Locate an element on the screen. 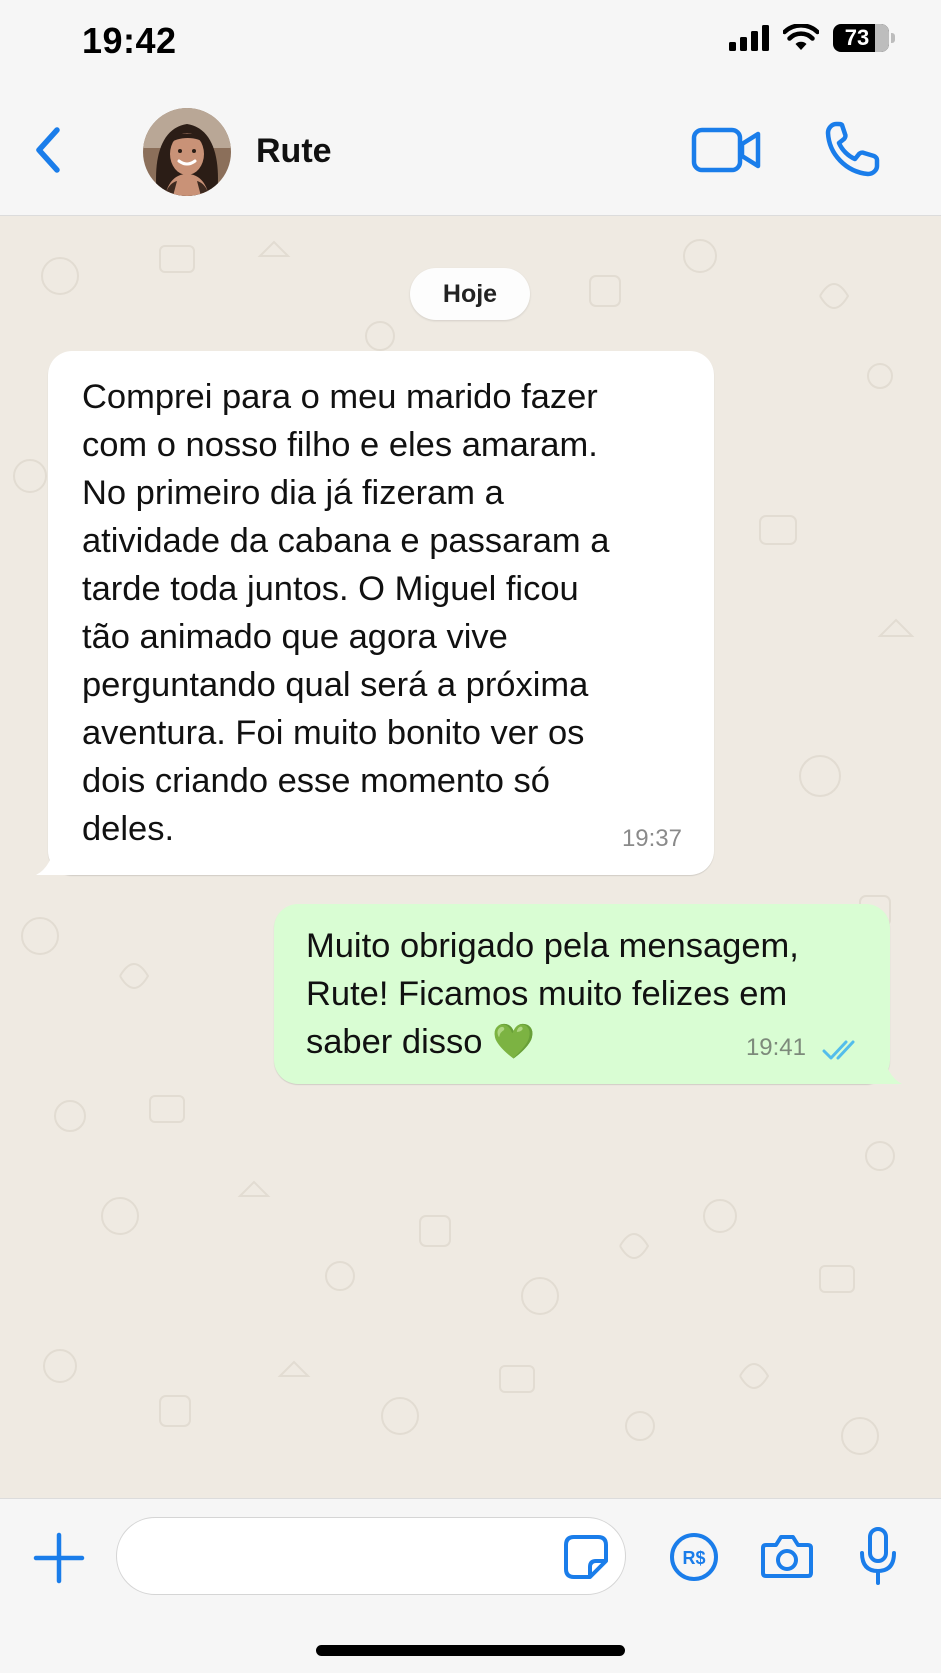 Image resolution: width=941 pixels, height=1673 pixels. wifi-icon is located at coordinates (801, 37).